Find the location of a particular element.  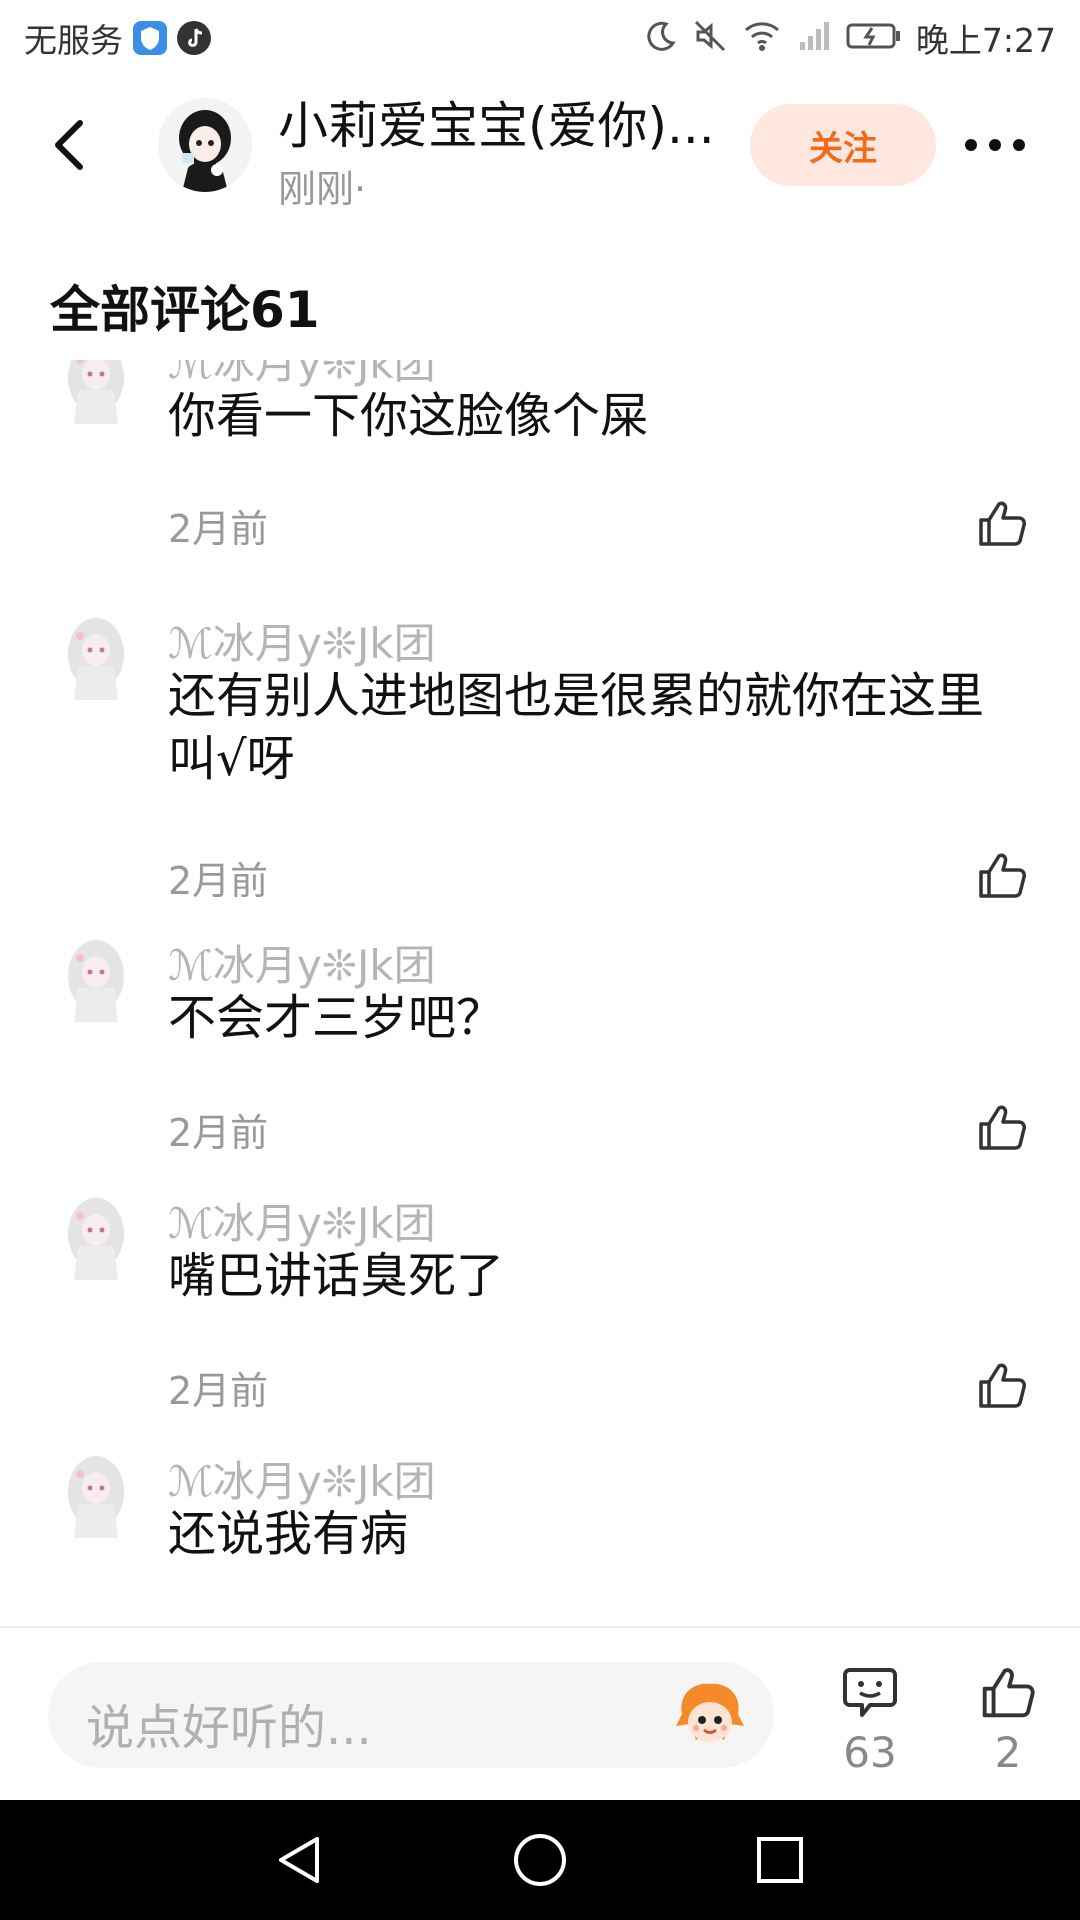

post-header: 小莉爱宝宝(爱你)... 刚刚· 关注 is located at coordinates (540, 145).